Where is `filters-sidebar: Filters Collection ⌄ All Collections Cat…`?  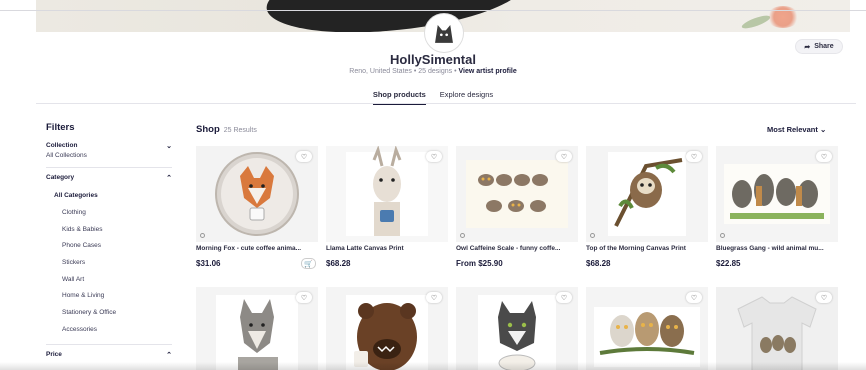 filters-sidebar: Filters Collection ⌄ All Collections Cat… is located at coordinates (109, 240).